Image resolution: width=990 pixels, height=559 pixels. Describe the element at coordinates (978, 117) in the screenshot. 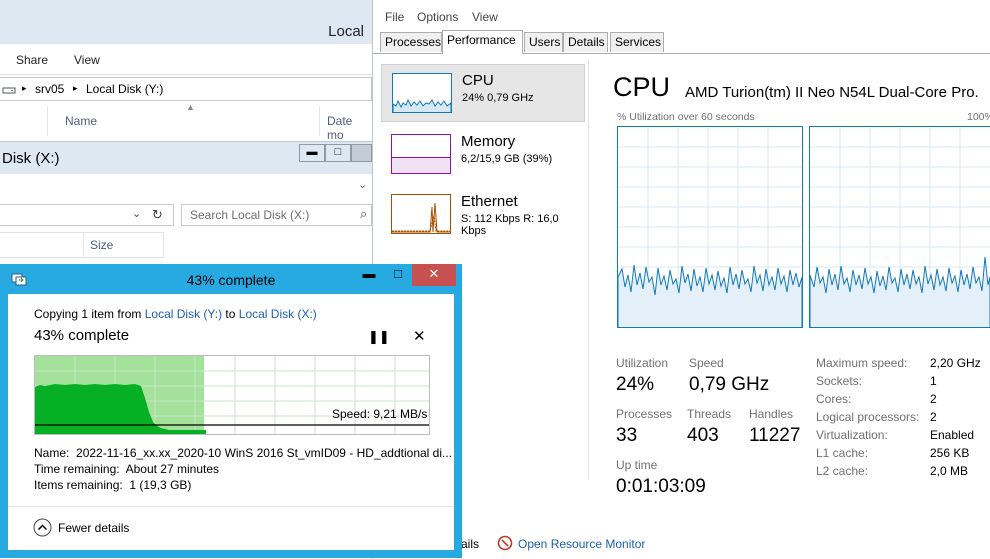

I see `graph-max: 100%` at that location.